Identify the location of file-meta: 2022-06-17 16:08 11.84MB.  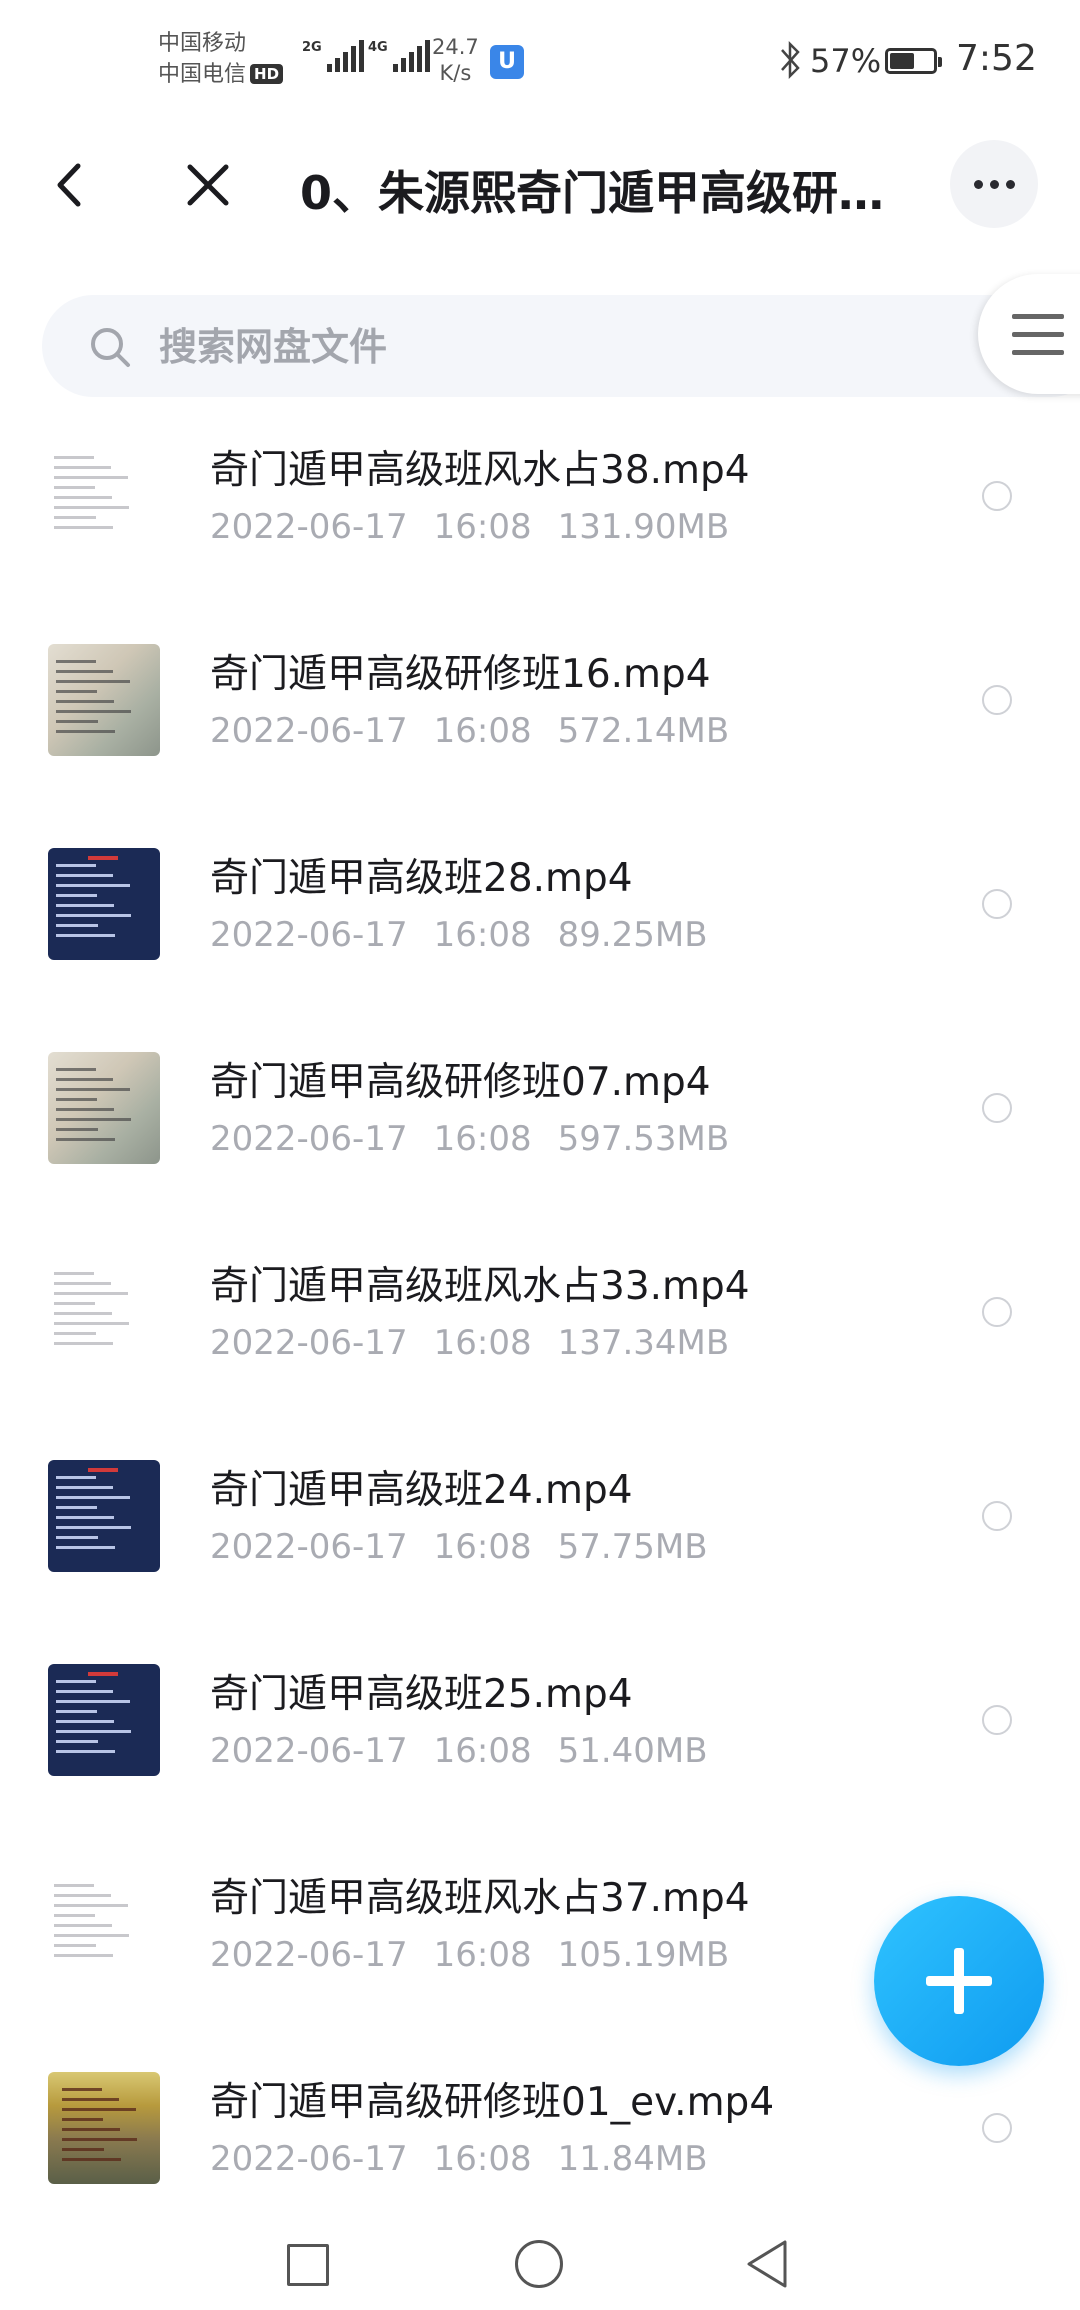
(472, 2159).